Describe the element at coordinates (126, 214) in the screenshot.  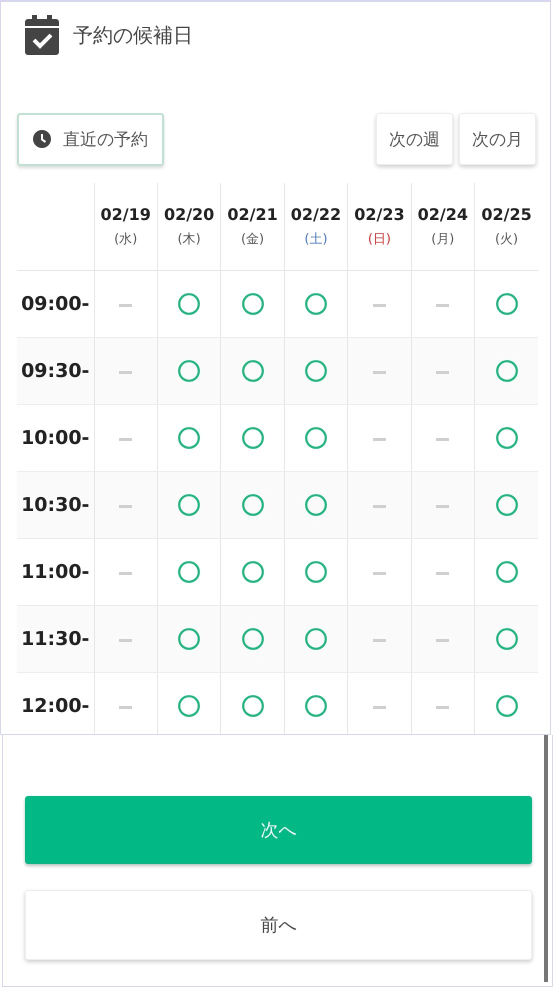
I see `date-label: 02/19` at that location.